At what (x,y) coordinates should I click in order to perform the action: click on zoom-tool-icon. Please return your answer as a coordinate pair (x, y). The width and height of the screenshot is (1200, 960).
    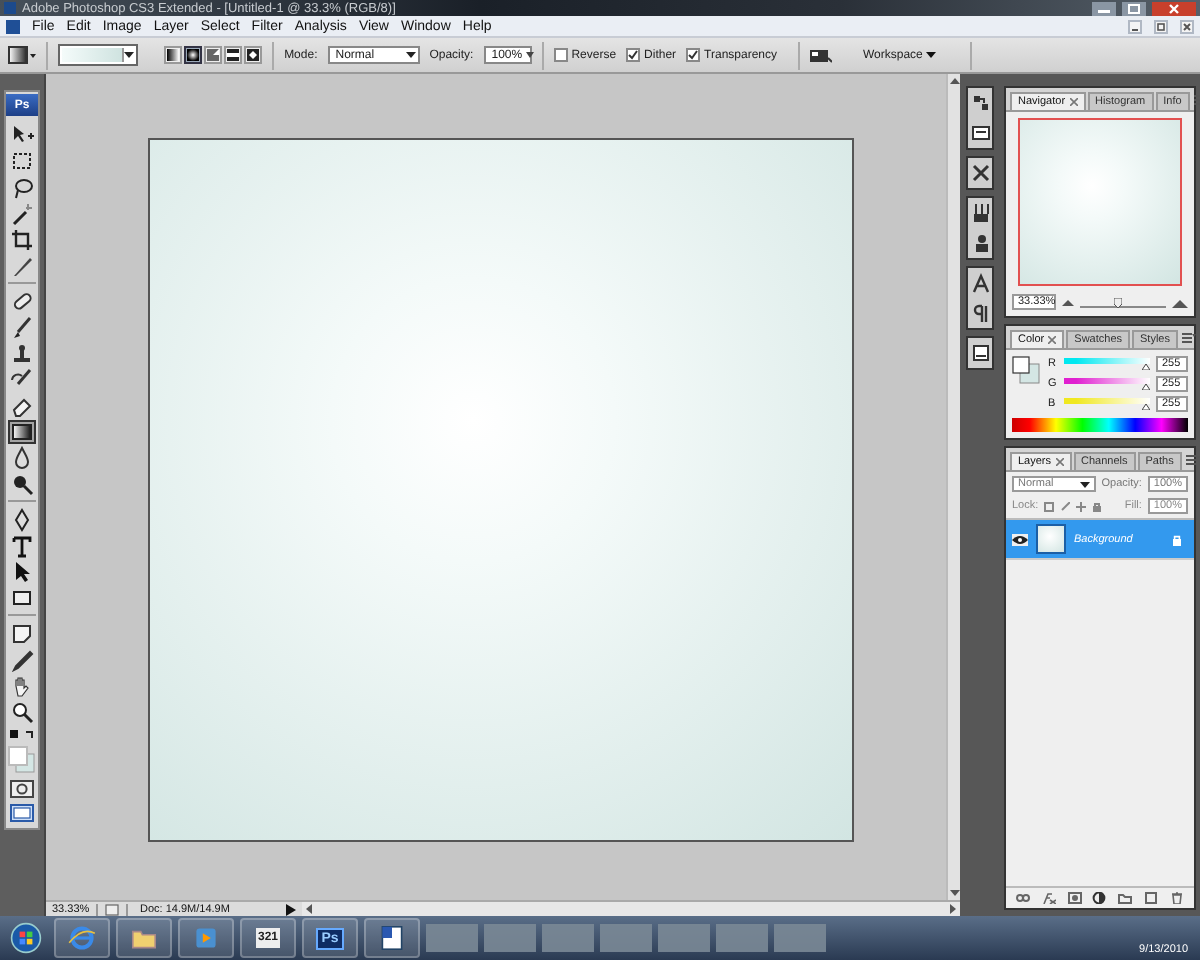
    Looking at the image, I should click on (22, 711).